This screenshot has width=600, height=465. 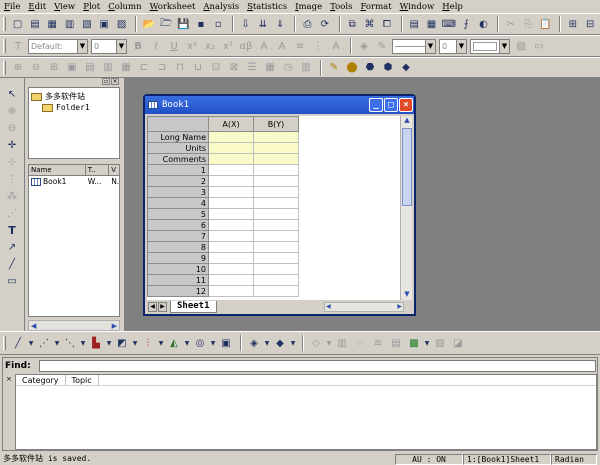 What do you see at coordinates (162, 307) in the screenshot?
I see `next-sheet-icon: ▶` at bounding box center [162, 307].